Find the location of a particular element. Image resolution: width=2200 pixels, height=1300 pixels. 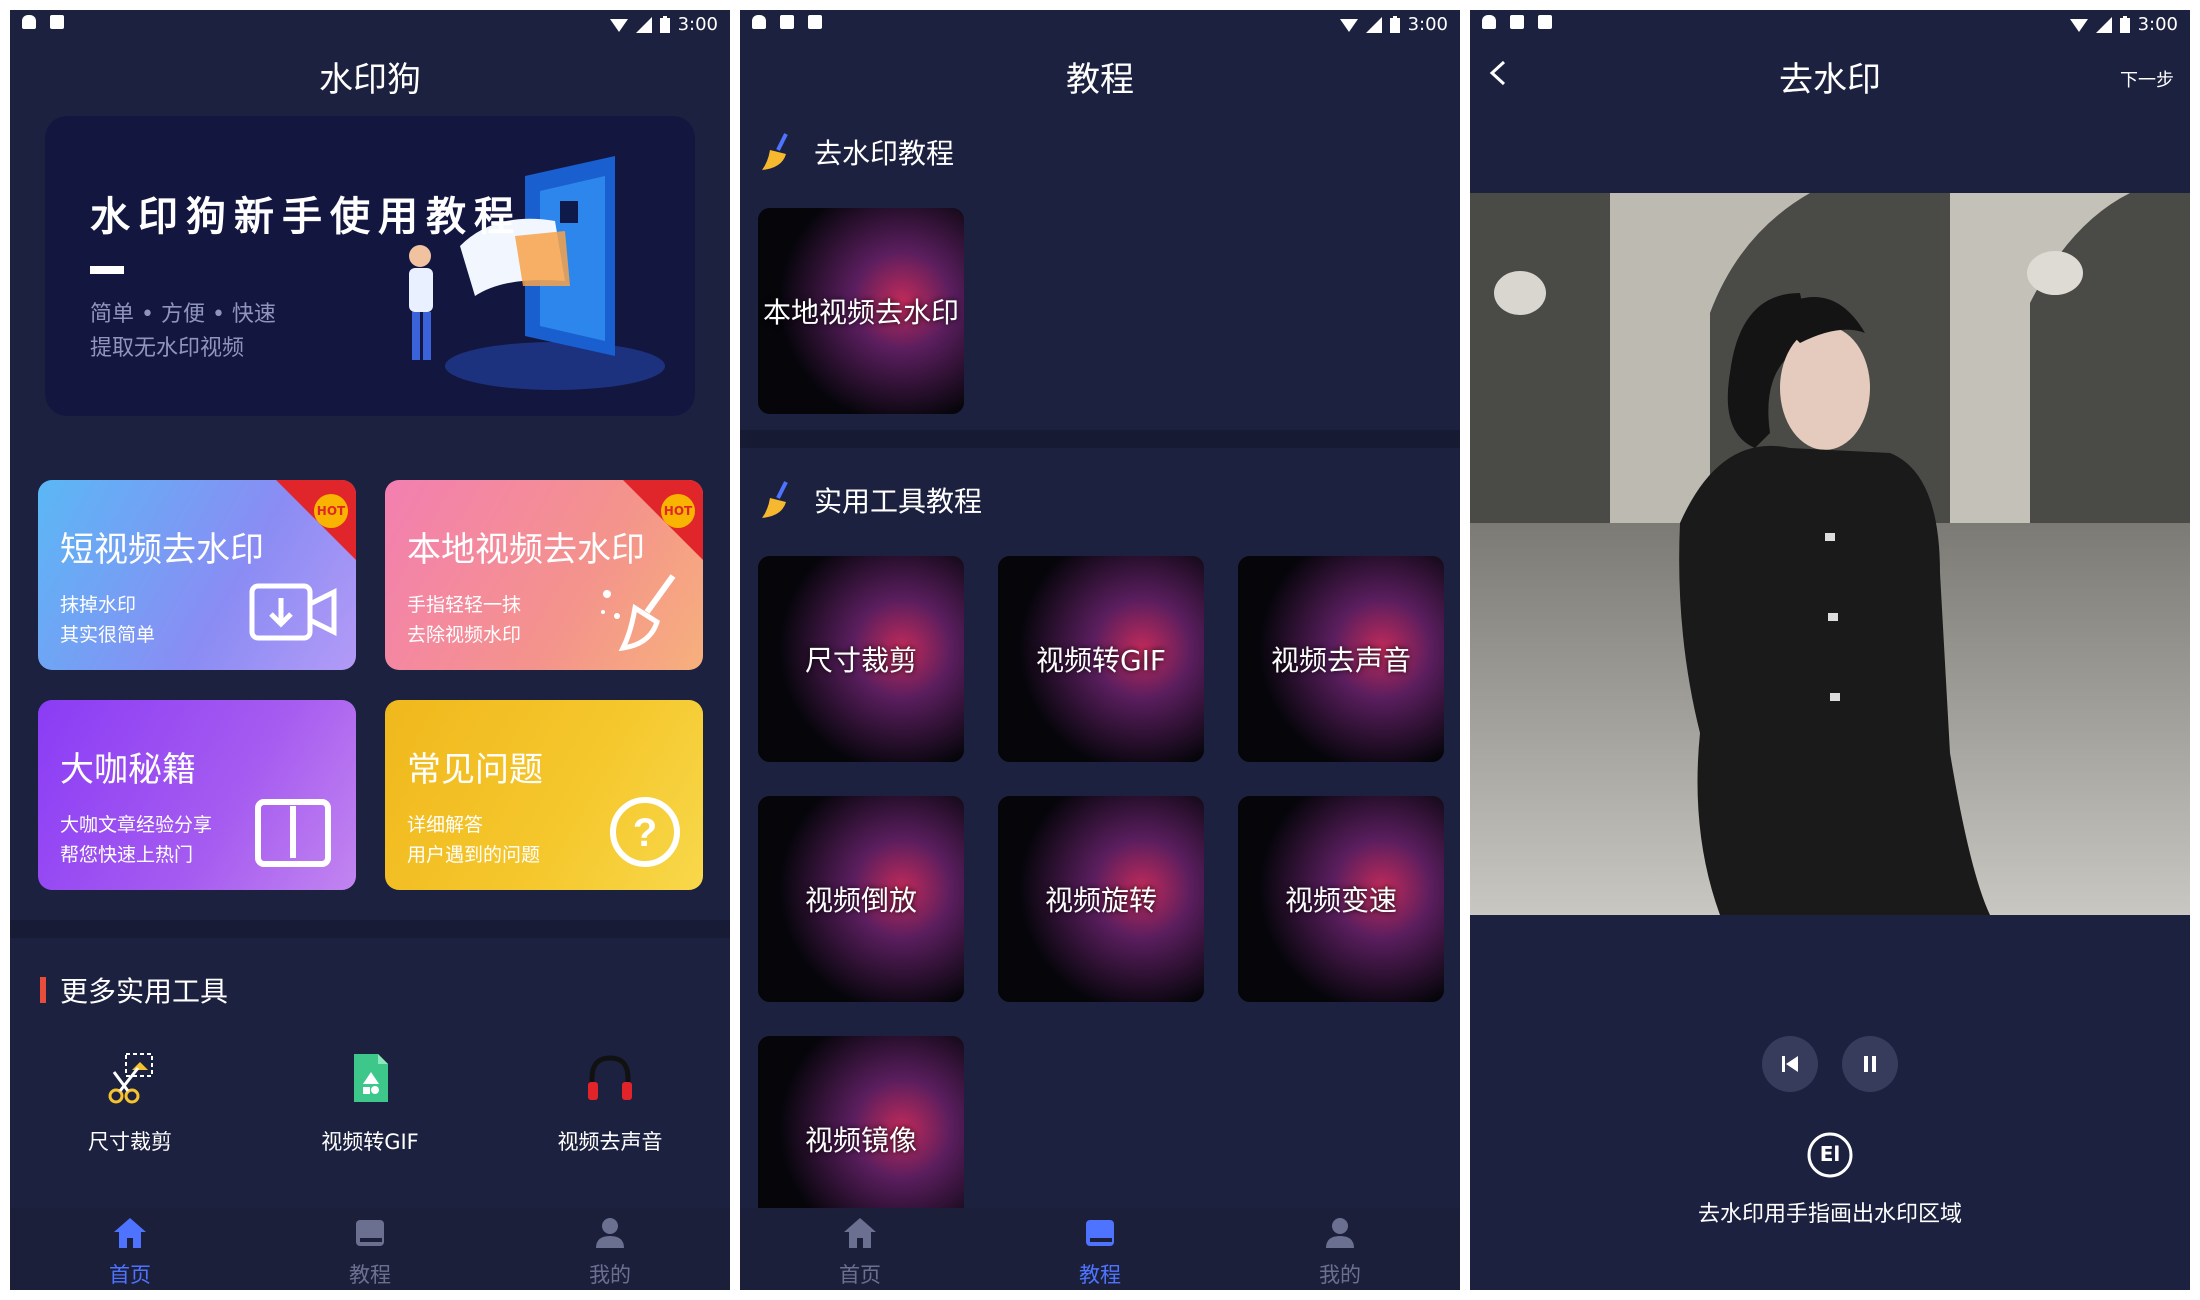

card-short-video-remove: HOT 短视频去水印 抹掉水印 其实很简单 is located at coordinates (197, 575).